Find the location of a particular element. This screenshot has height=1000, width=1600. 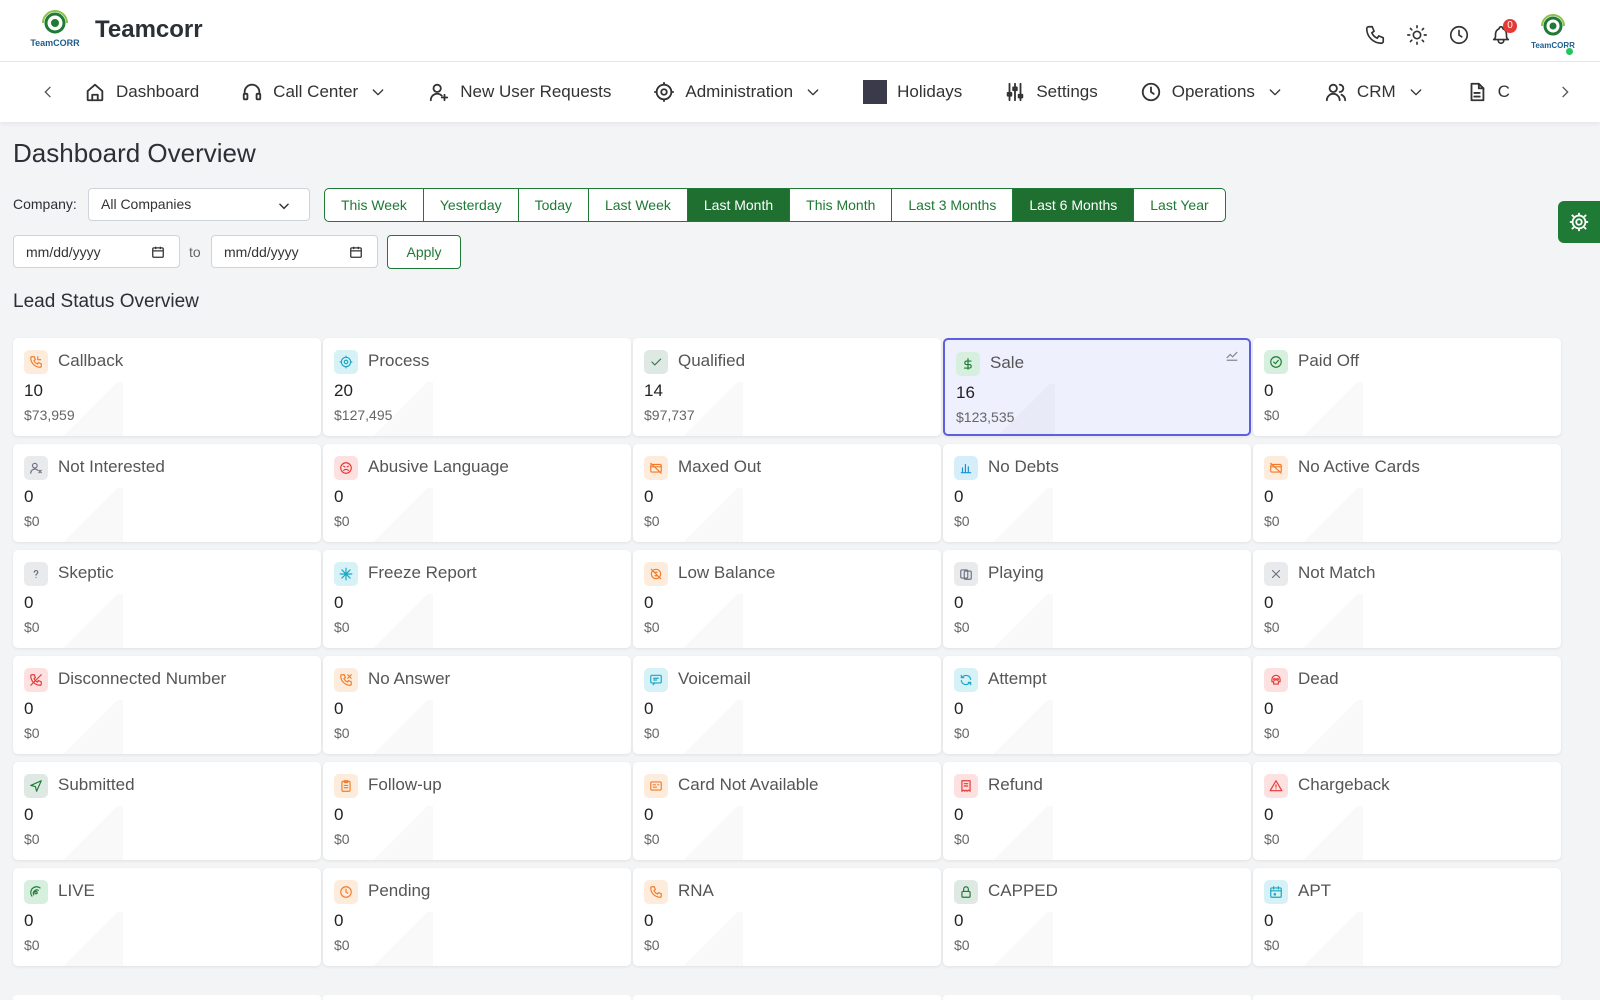

nav-item-call-center: Call Center is located at coordinates (313, 92).